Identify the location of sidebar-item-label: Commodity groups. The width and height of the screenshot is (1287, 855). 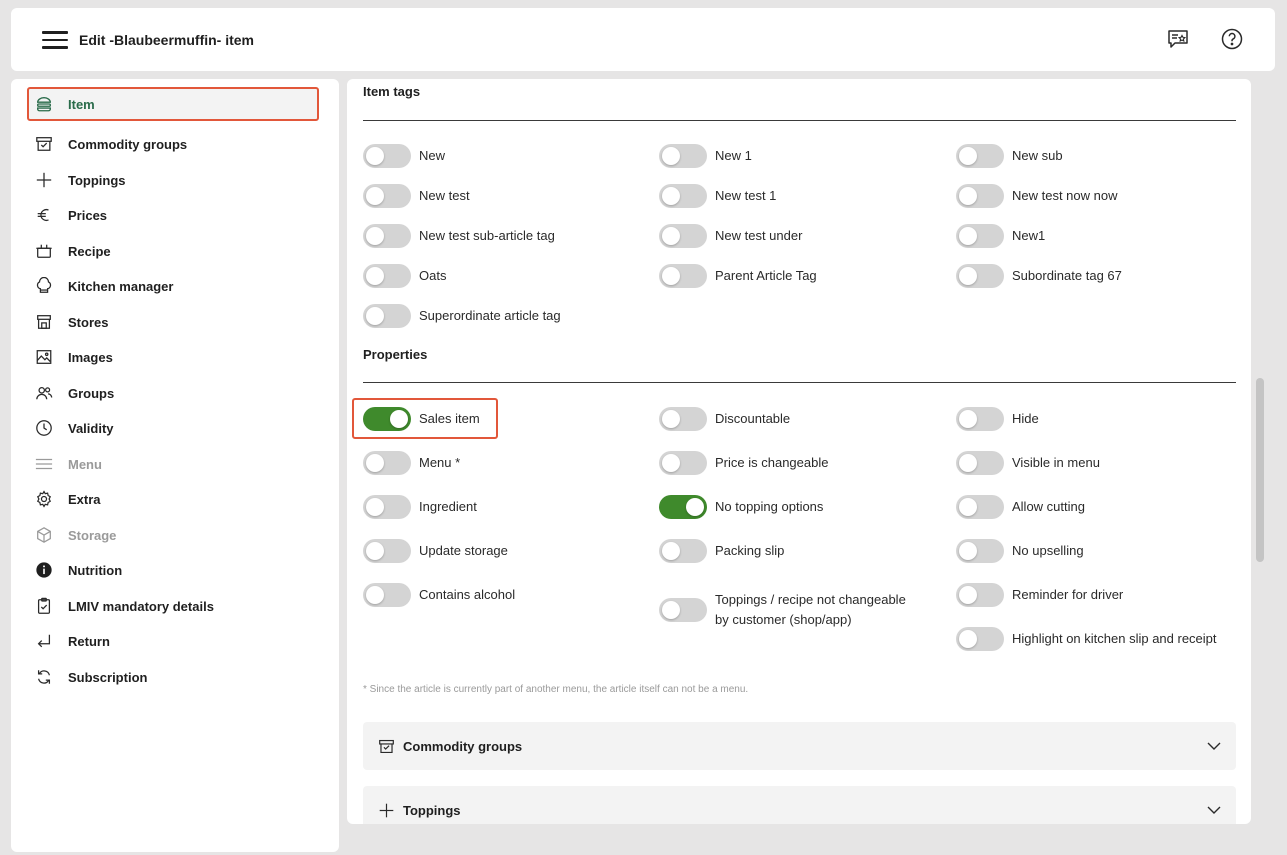
(128, 144).